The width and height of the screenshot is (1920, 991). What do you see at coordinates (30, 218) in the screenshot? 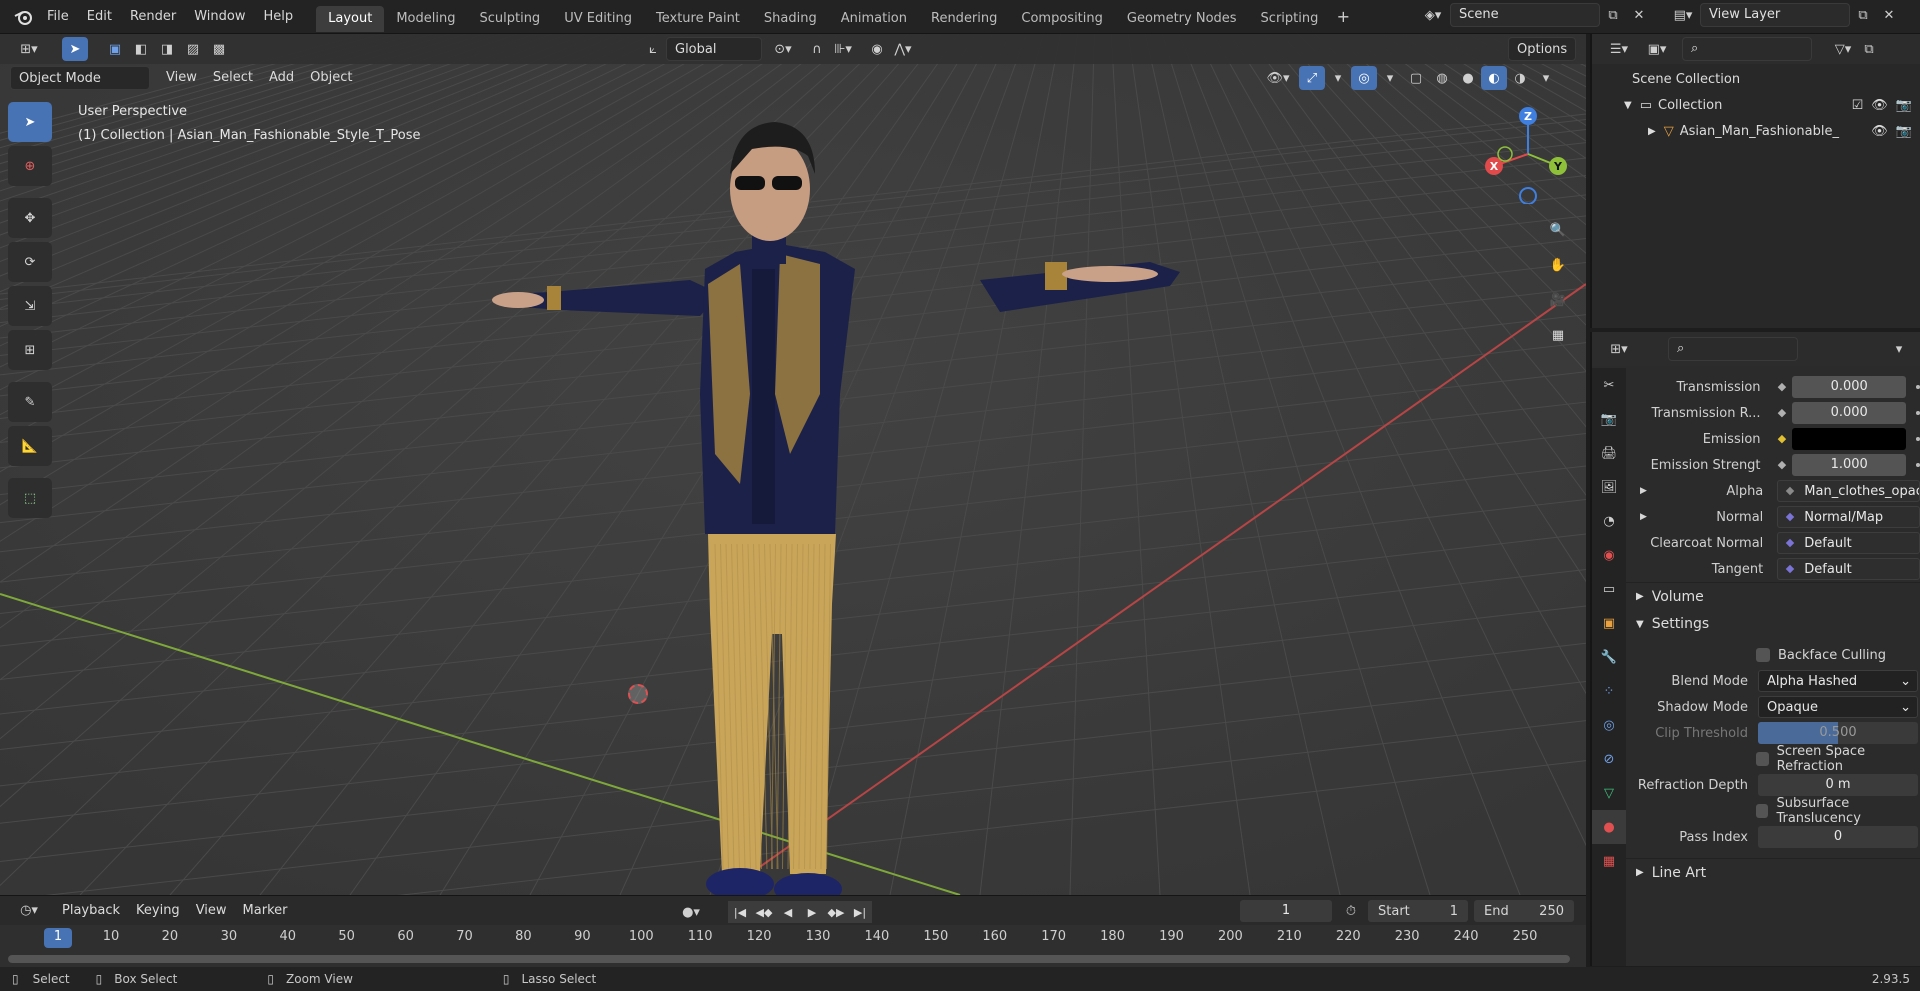
I see `move-tool-icon: ✥` at bounding box center [30, 218].